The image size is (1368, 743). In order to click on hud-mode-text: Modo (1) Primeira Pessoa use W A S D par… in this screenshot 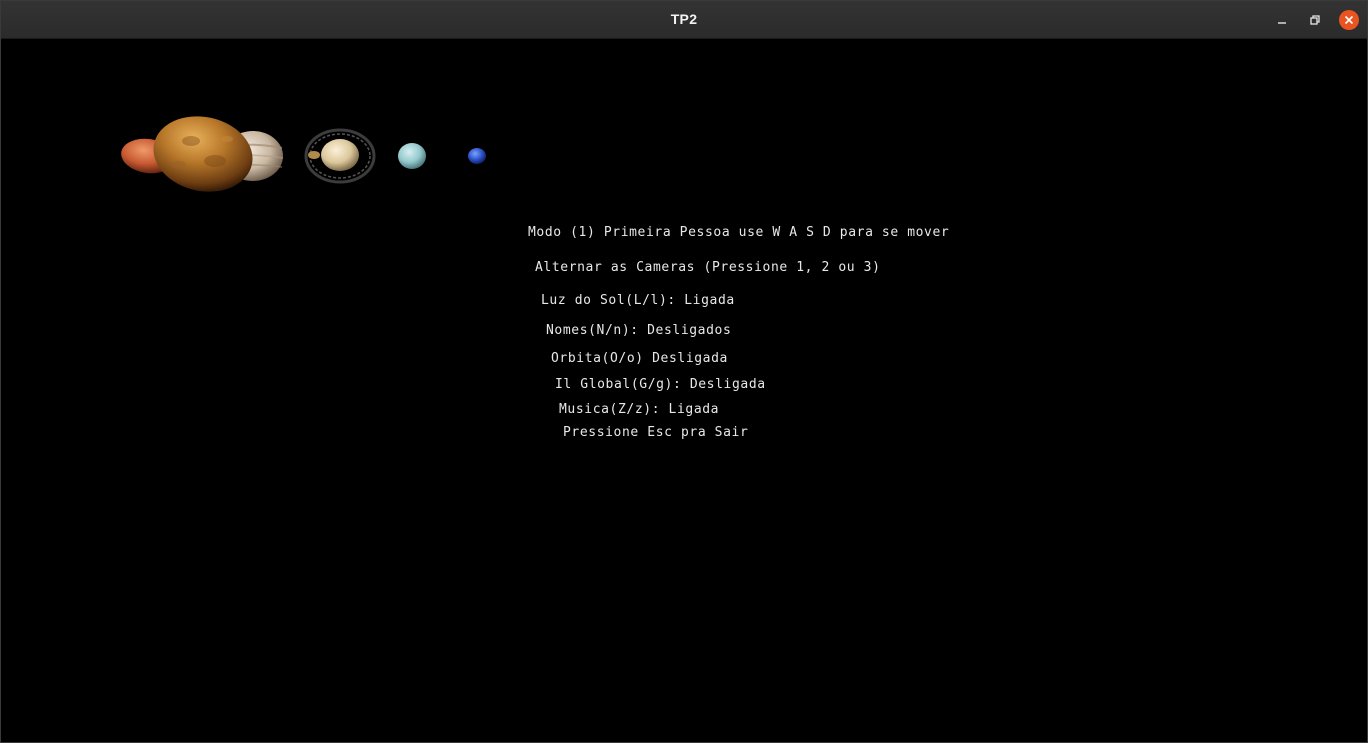, I will do `click(739, 232)`.